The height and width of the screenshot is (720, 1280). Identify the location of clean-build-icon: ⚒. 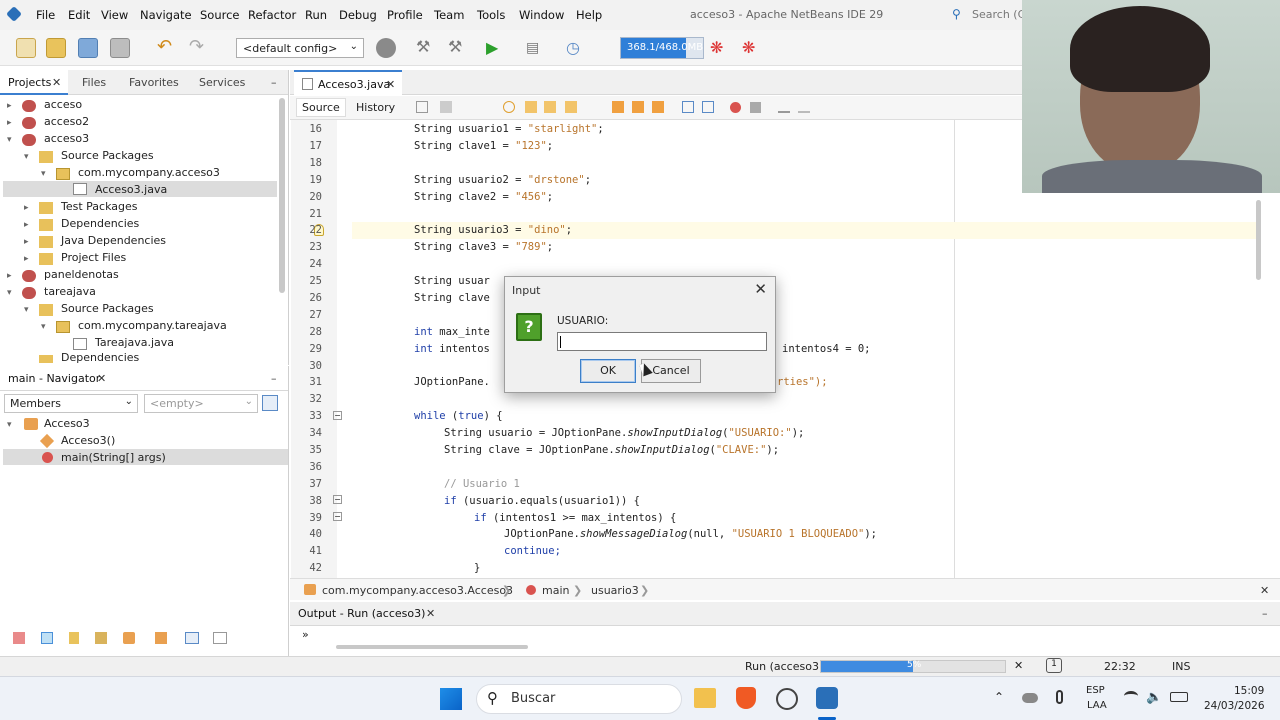
(458, 48).